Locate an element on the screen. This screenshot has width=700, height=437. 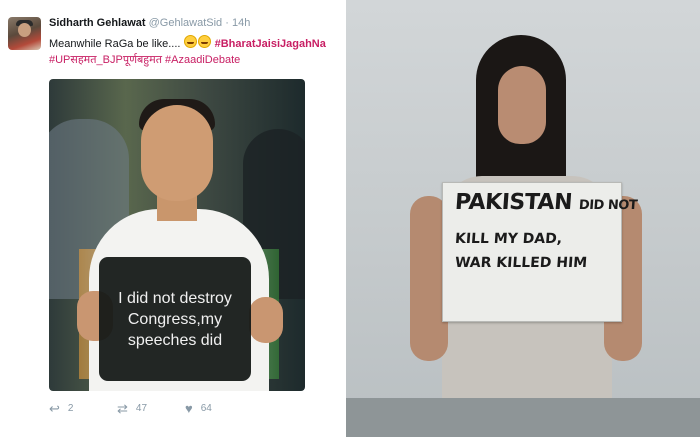
table-surface is located at coordinates (523, 417).